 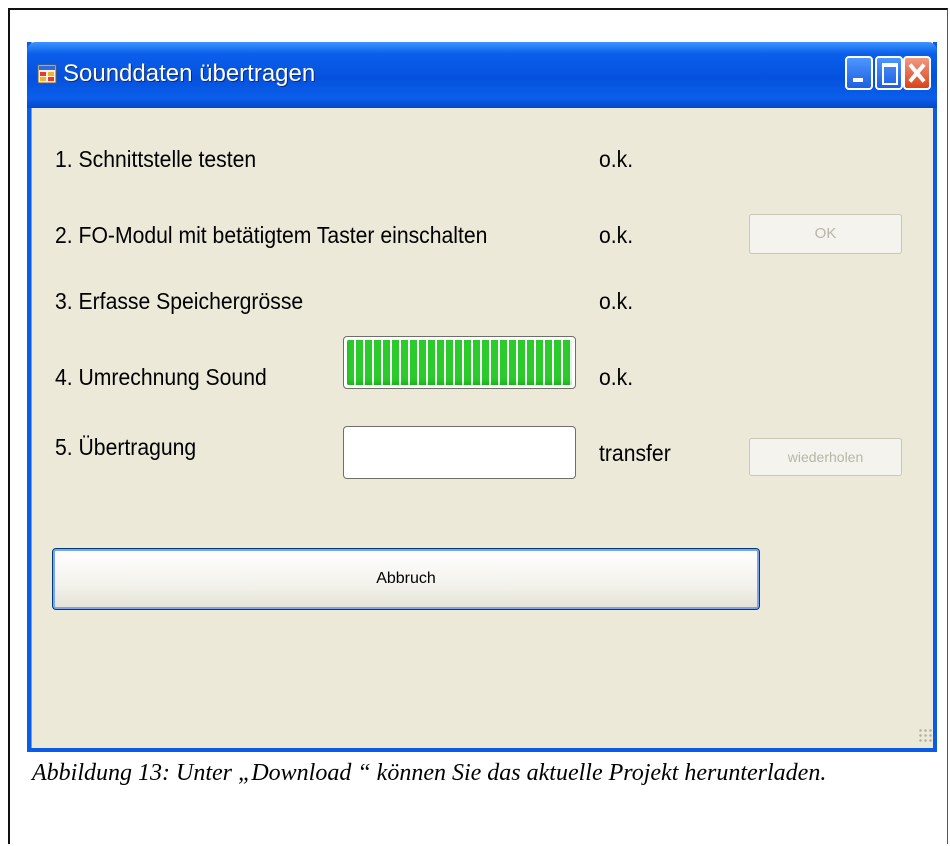 I want to click on conversion-progress-fill, so click(x=459, y=362).